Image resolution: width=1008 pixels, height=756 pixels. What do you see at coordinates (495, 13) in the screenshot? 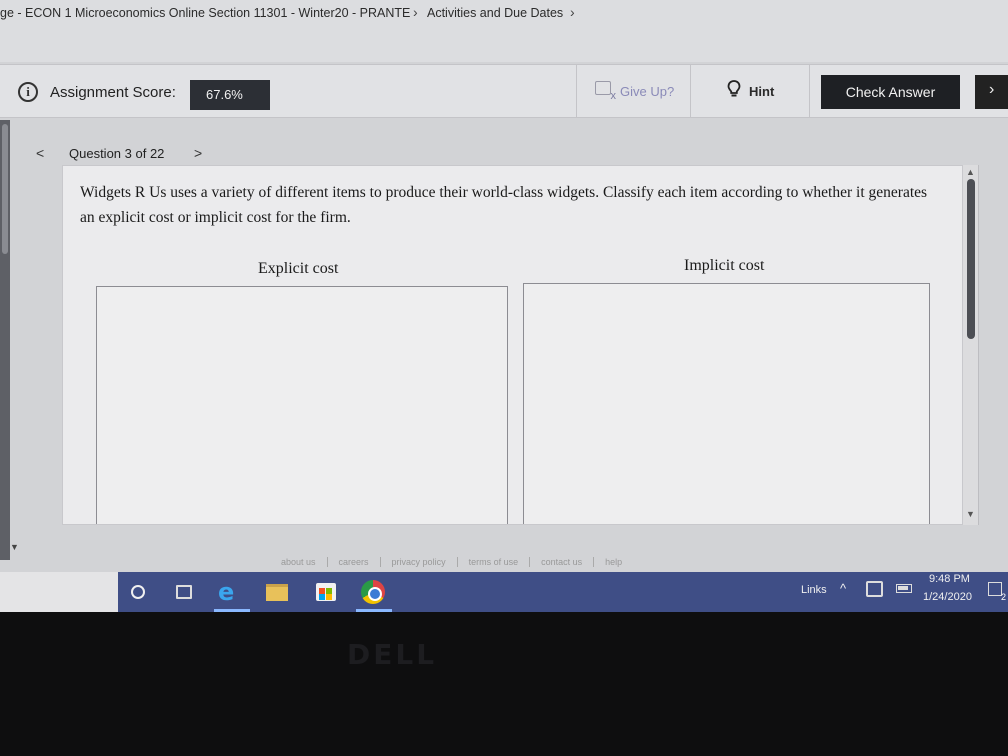
I see `breadcrumb-activities-link: Activities and Due Dates` at bounding box center [495, 13].